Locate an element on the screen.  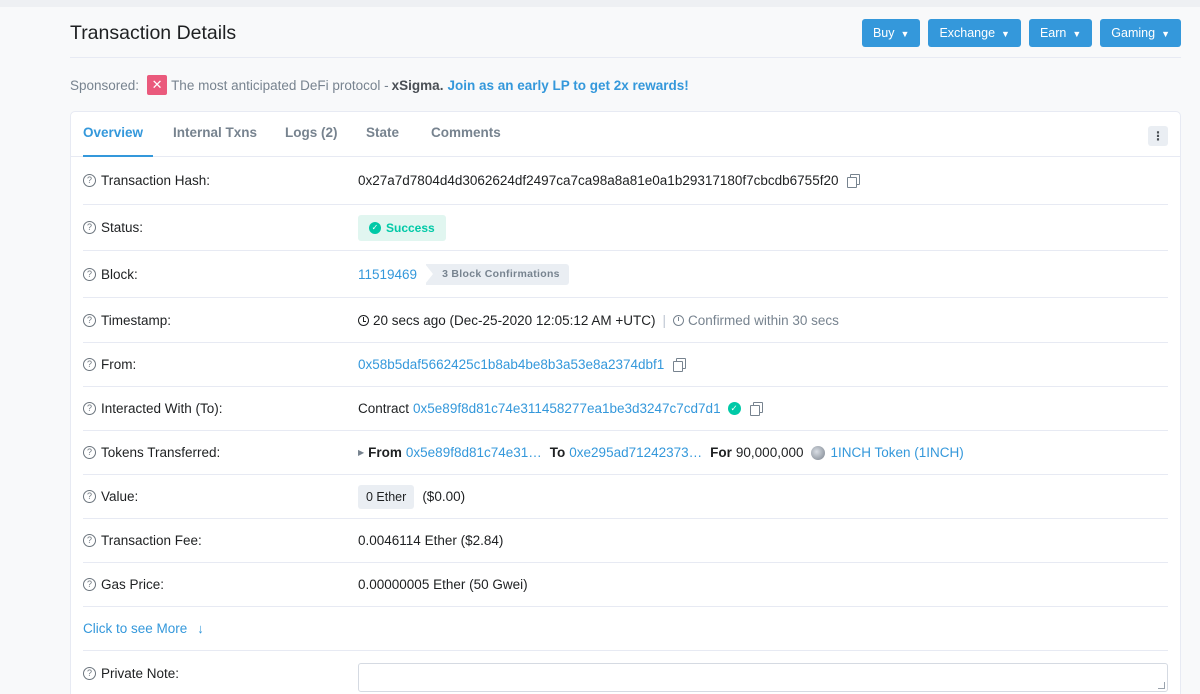
ether-value-badge: 0 Ether is located at coordinates (386, 496).